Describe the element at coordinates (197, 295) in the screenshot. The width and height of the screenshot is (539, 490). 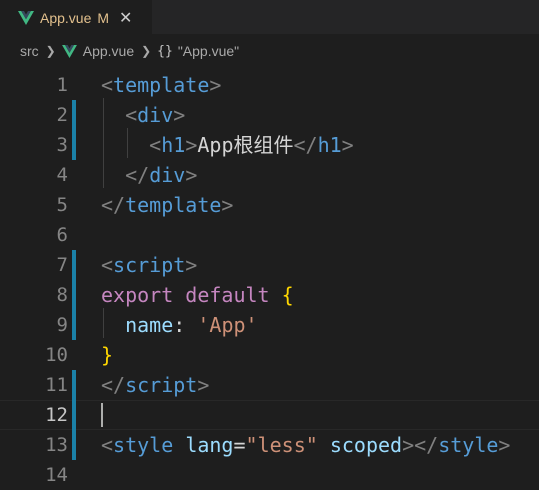
I see `code-text: export default {` at that location.